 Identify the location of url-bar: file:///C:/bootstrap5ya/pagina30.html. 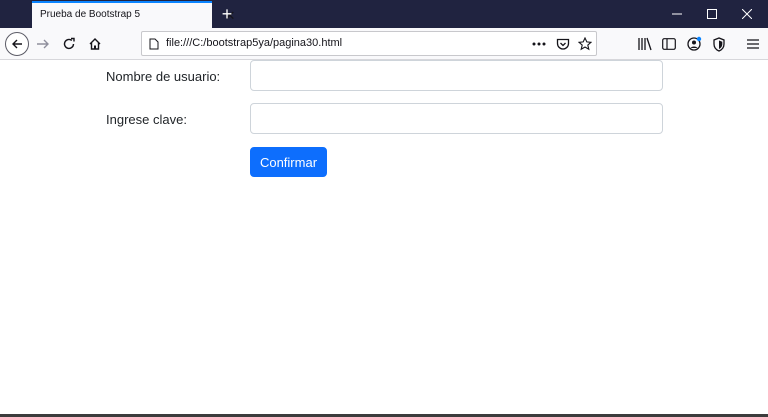
(369, 43).